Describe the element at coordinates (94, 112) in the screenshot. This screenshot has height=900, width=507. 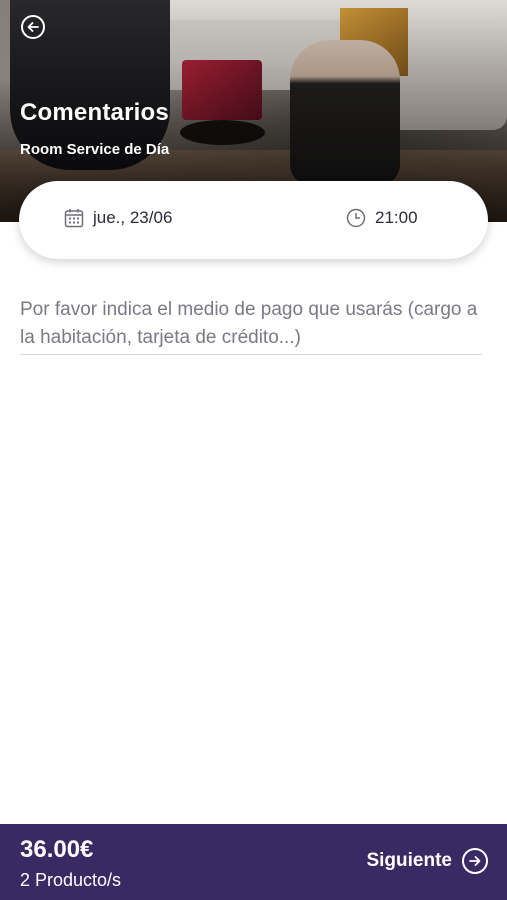
I see `page-title: Comentarios` at that location.